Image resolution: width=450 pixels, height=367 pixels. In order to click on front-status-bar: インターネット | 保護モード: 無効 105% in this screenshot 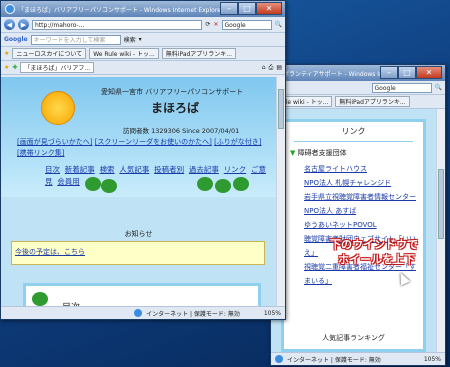, I will do `click(143, 312)`.